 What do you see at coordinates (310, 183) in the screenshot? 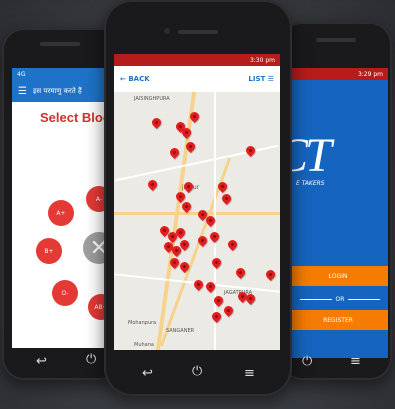
I see `logo-tagline: E TAKERS` at bounding box center [310, 183].